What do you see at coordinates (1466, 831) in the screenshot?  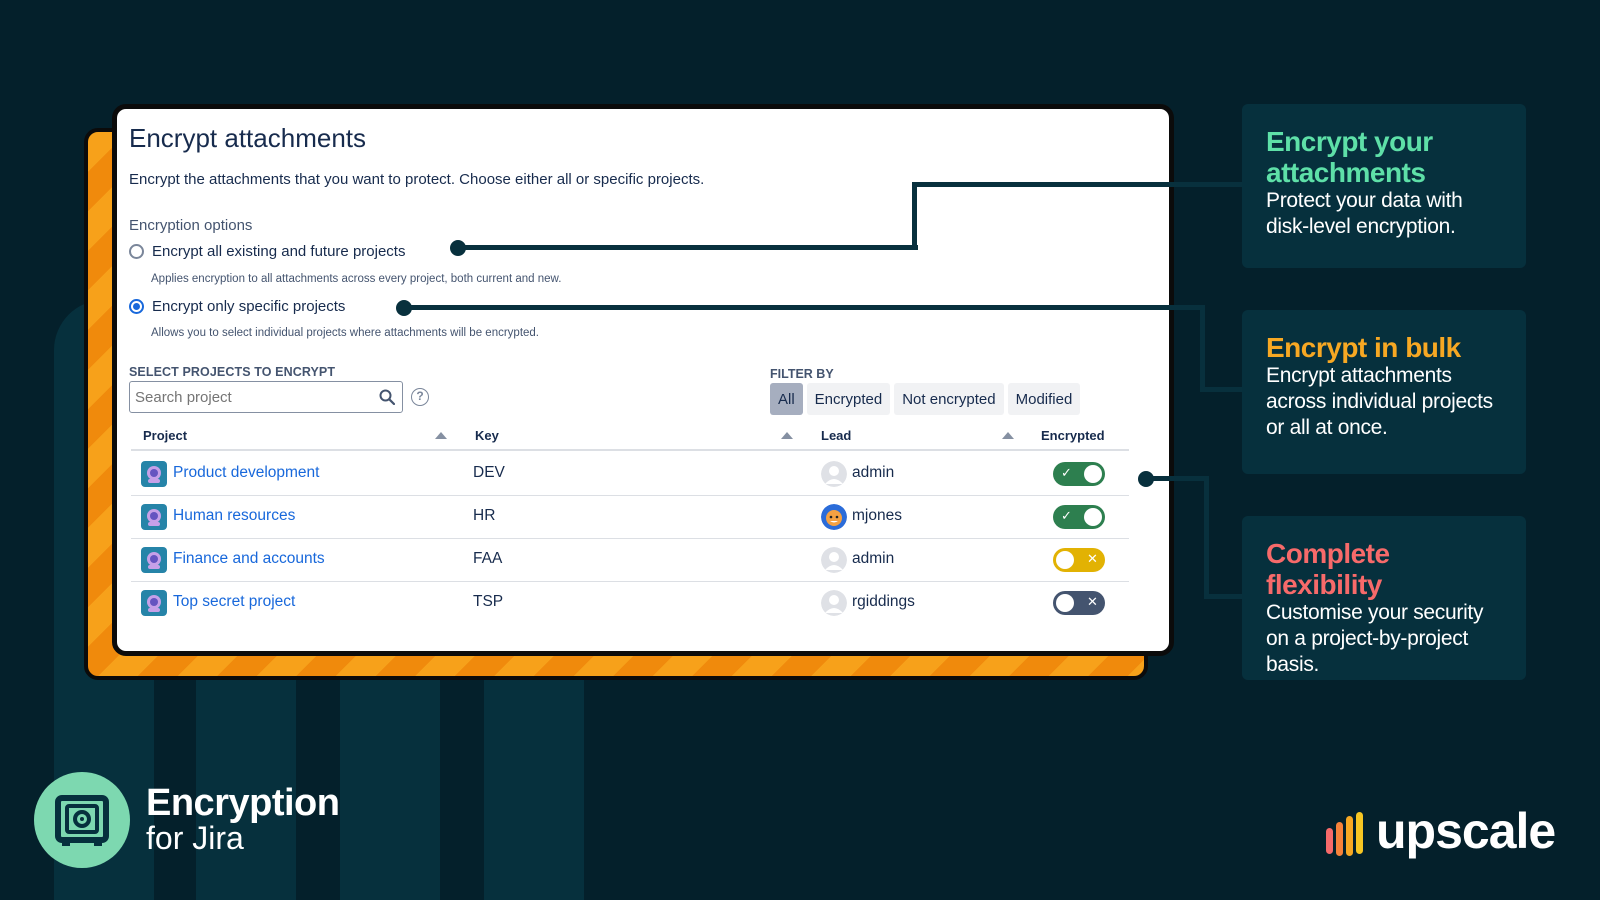 I see `upscale-wordmark: upscale` at bounding box center [1466, 831].